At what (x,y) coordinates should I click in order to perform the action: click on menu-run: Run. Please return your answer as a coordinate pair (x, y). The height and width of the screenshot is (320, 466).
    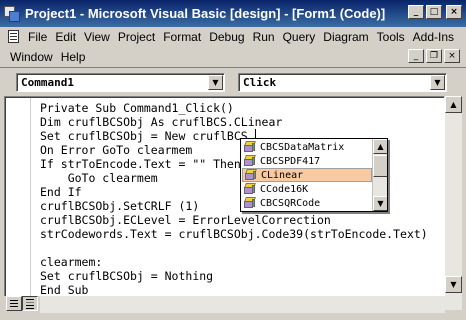
    Looking at the image, I should click on (264, 37).